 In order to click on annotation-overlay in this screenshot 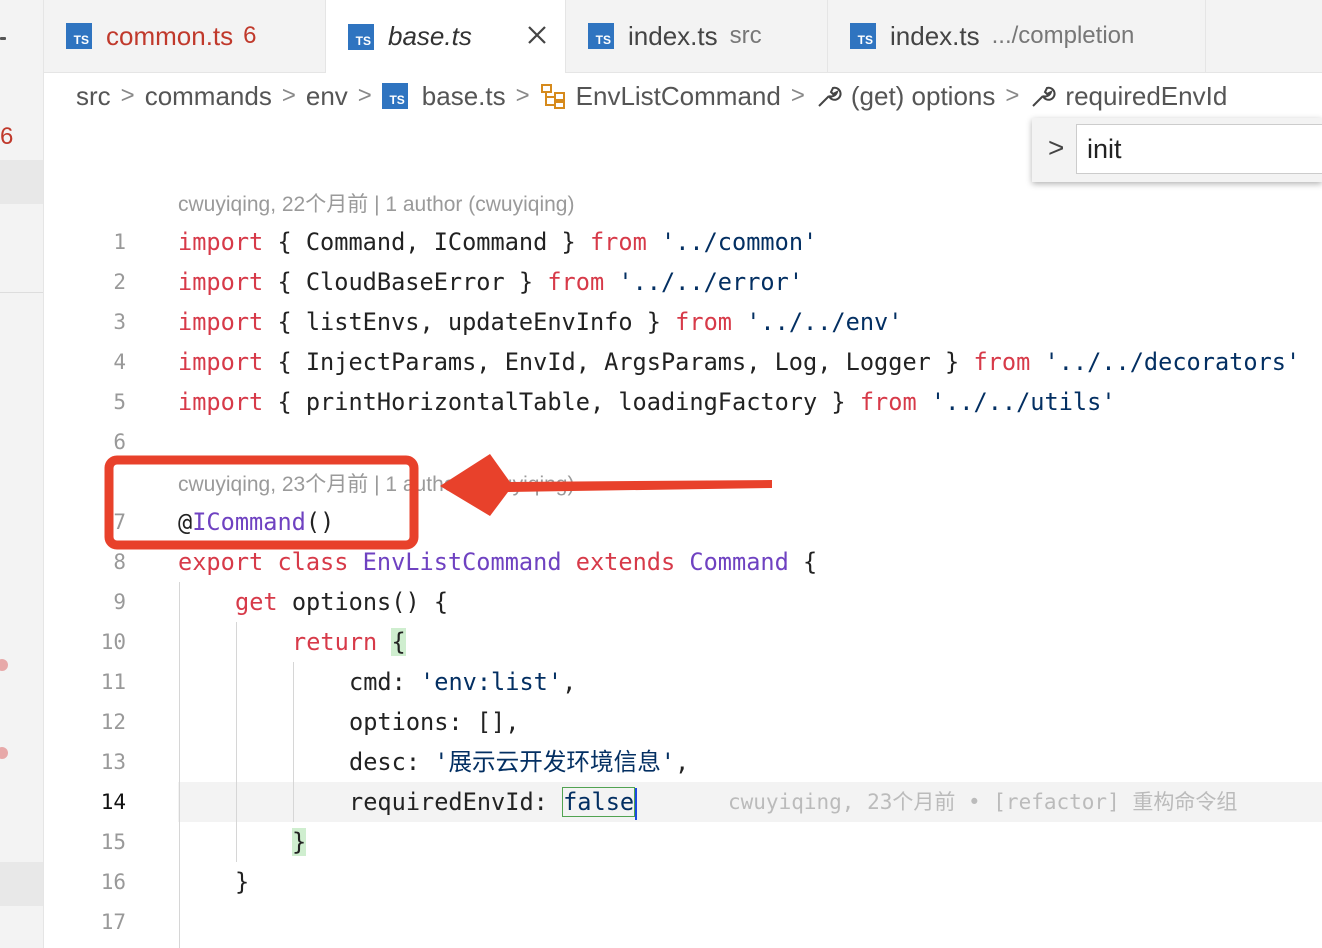, I will do `click(438, 502)`.